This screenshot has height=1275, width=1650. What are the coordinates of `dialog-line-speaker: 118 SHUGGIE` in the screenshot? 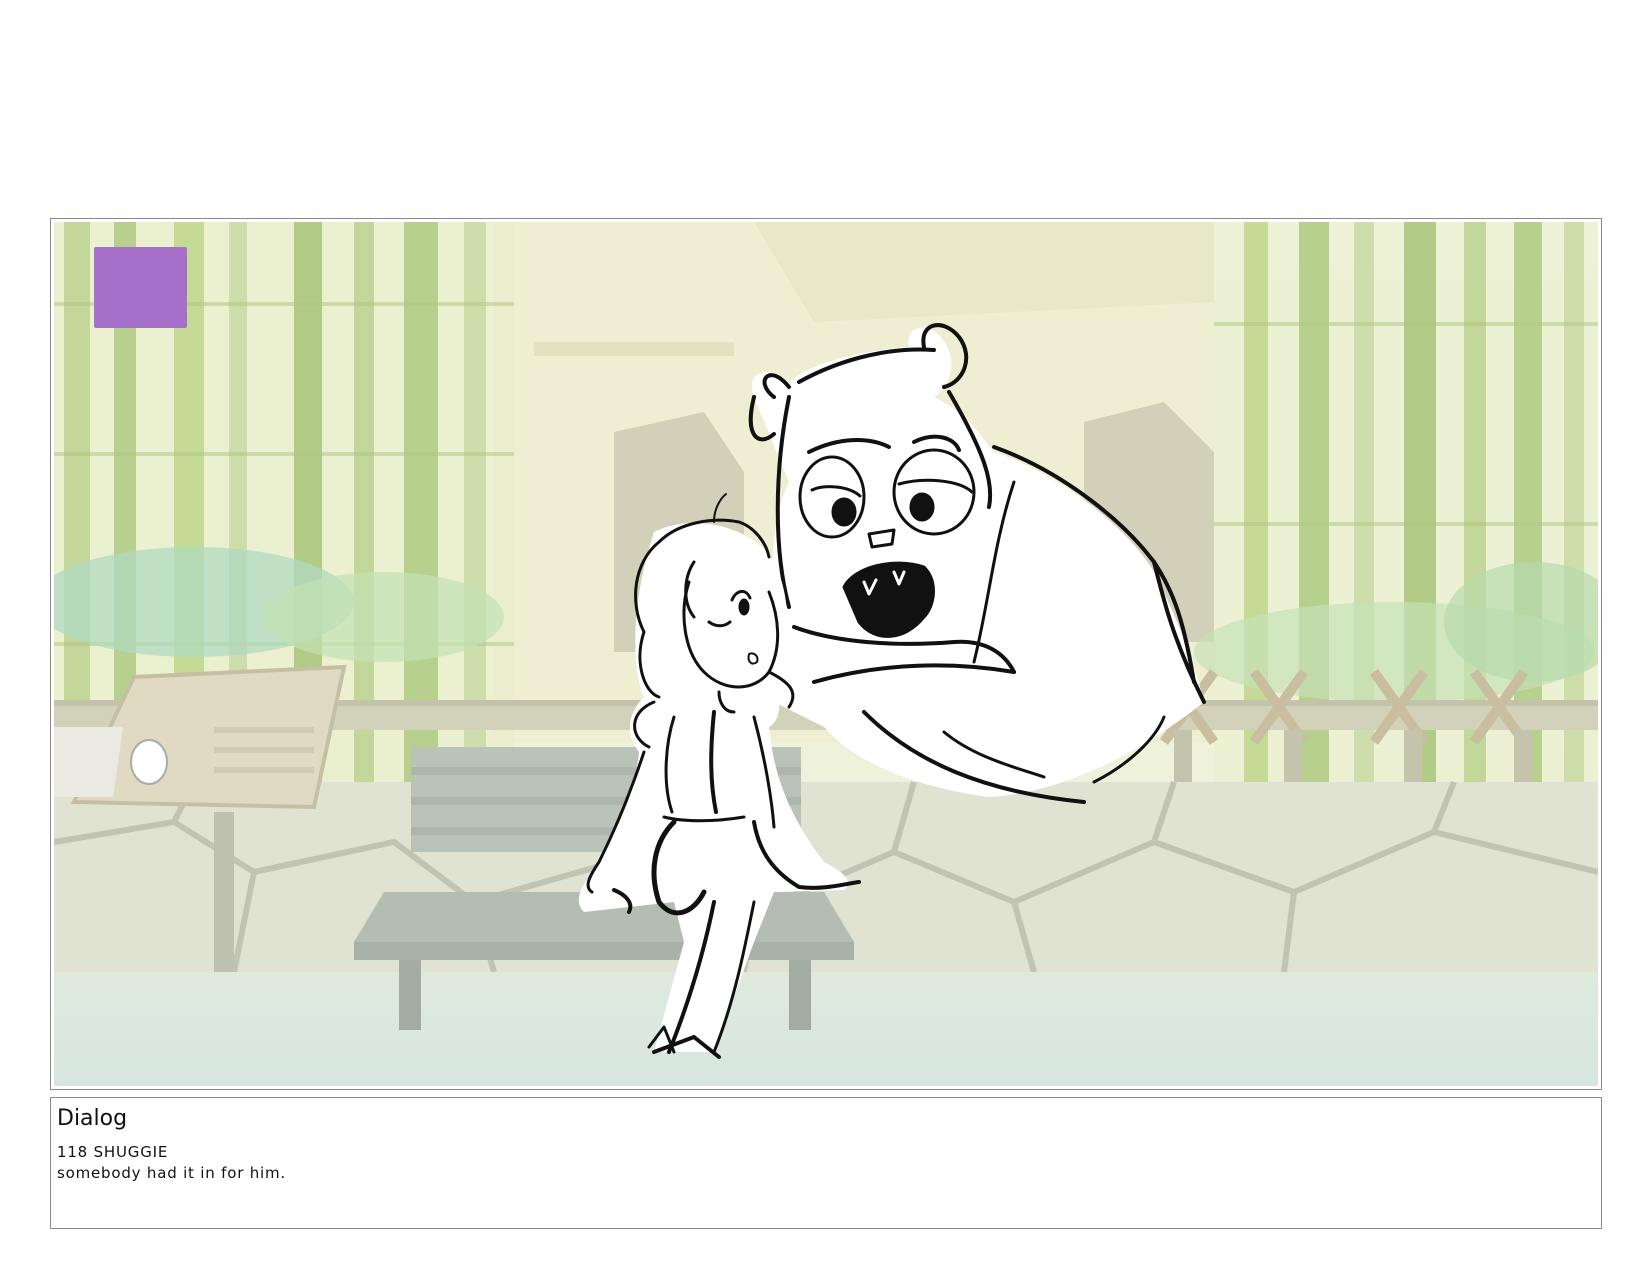 It's located at (113, 1152).